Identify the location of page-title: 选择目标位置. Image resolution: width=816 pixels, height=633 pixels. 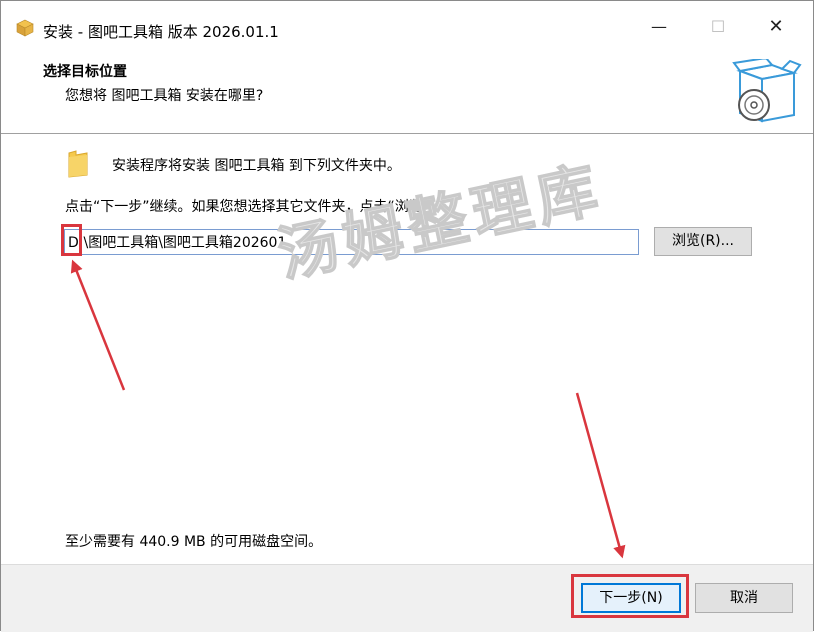
(85, 72).